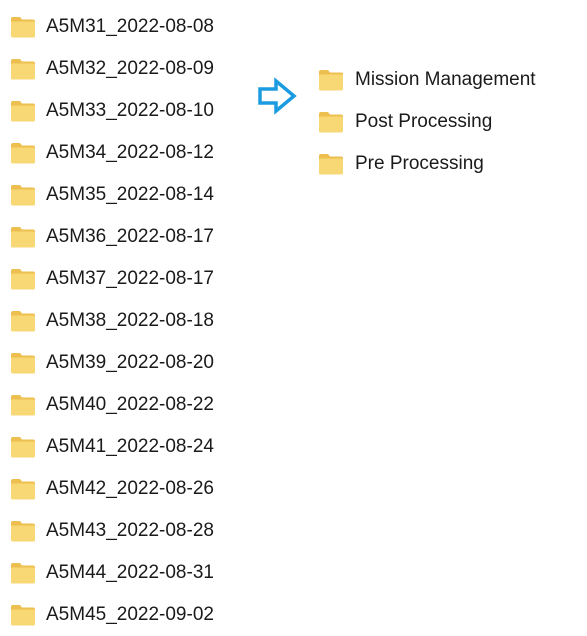 The image size is (587, 636). What do you see at coordinates (130, 362) in the screenshot?
I see `folder-name: A5M39_2022-08-20` at bounding box center [130, 362].